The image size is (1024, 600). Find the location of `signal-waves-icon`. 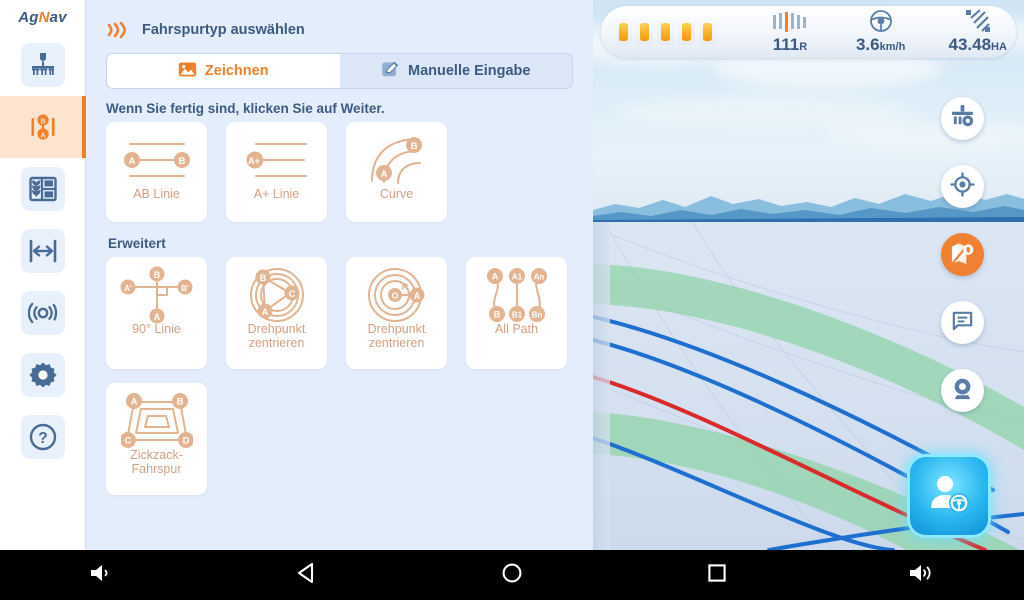

signal-waves-icon is located at coordinates (117, 30).